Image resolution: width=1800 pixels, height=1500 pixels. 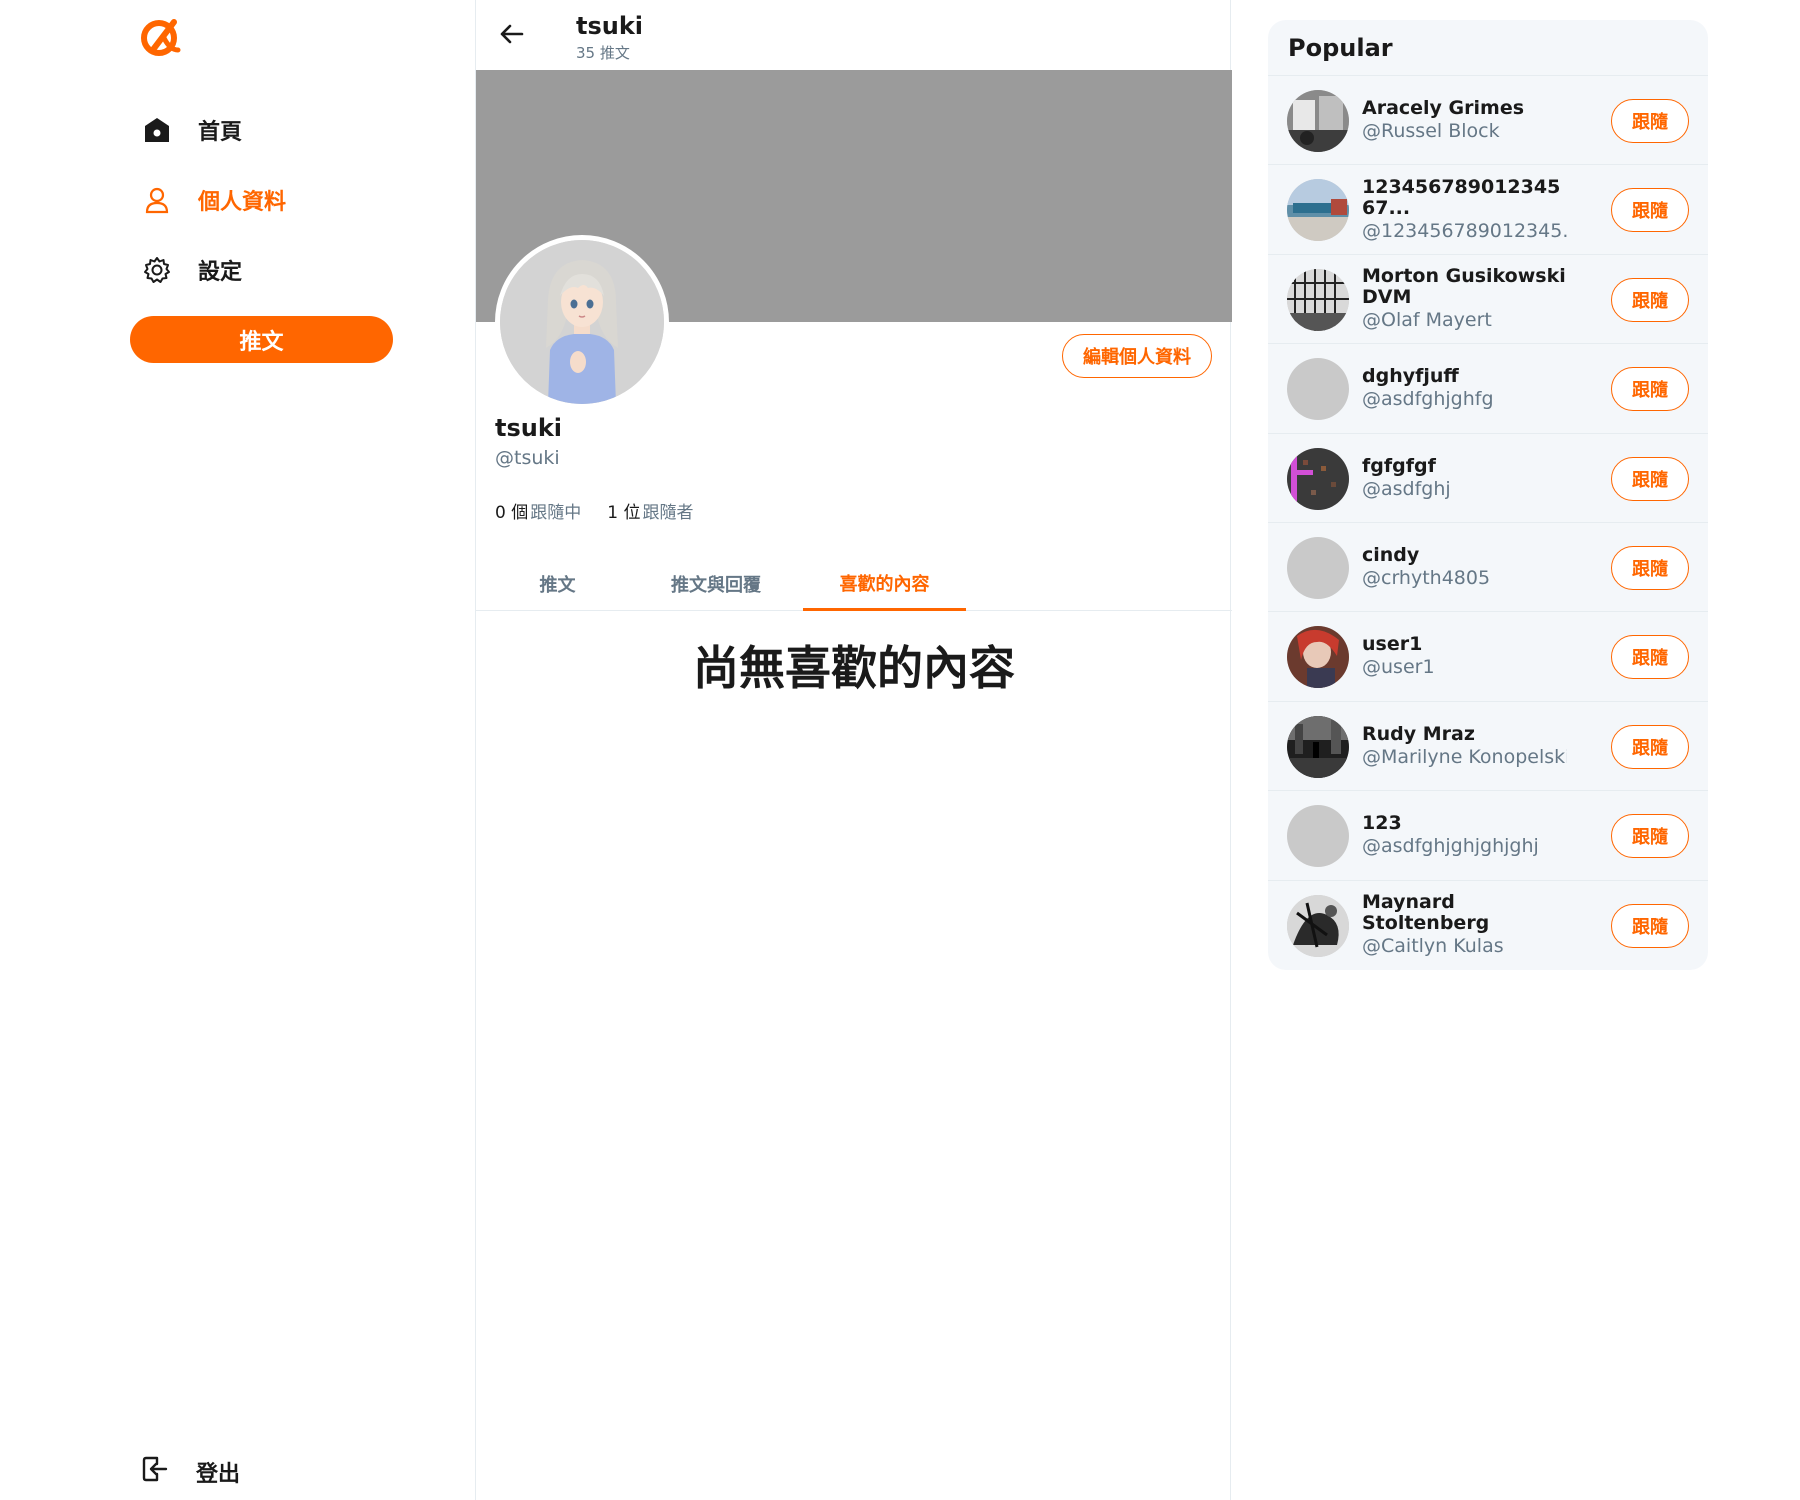 What do you see at coordinates (512, 34) in the screenshot?
I see `back-arrow-icon` at bounding box center [512, 34].